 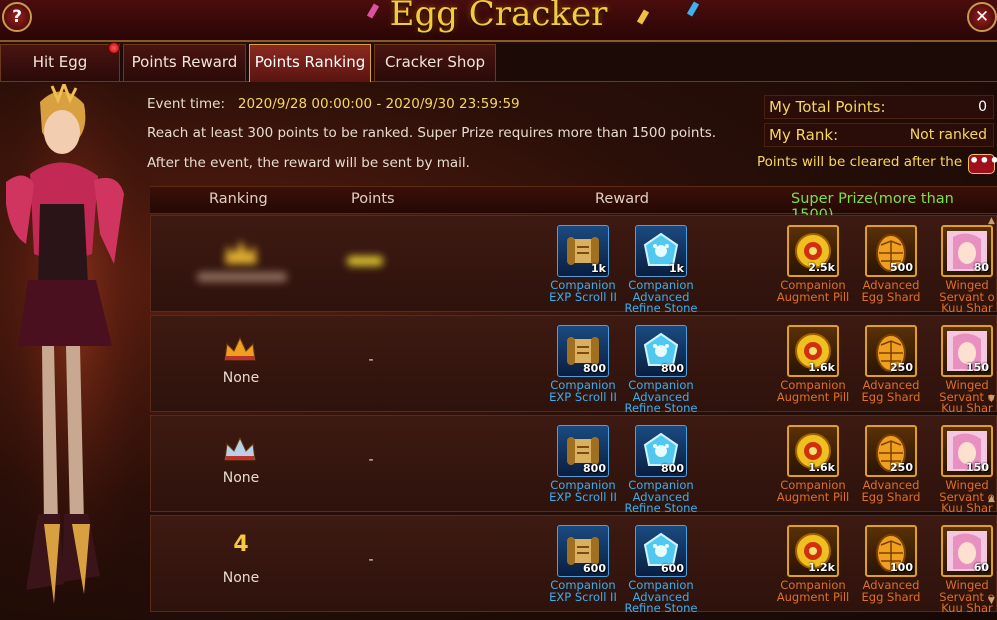 What do you see at coordinates (862, 162) in the screenshot?
I see `points-cleared-note: Points will be cleared after the e` at bounding box center [862, 162].